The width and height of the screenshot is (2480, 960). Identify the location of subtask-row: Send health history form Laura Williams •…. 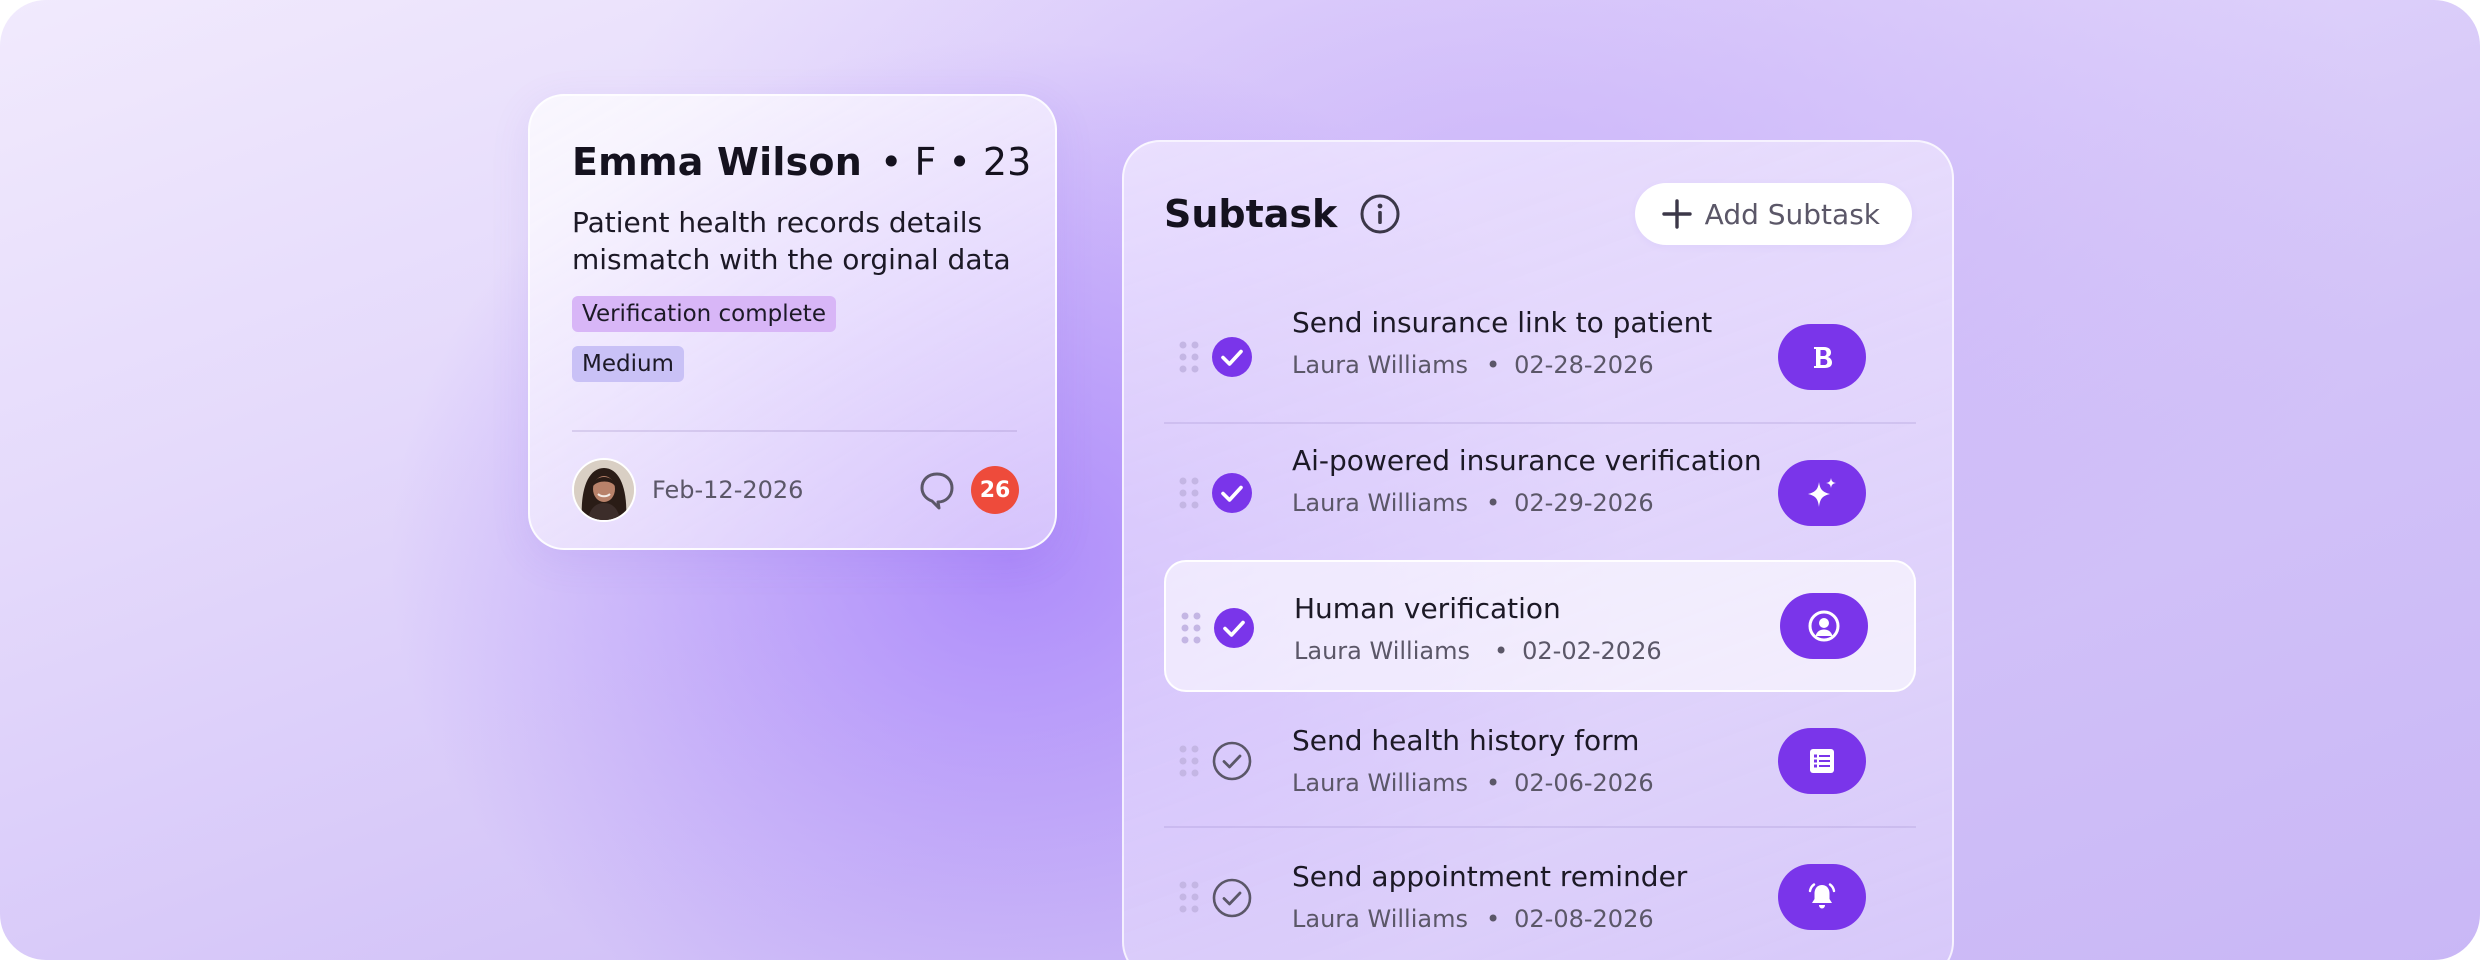
(1540, 760).